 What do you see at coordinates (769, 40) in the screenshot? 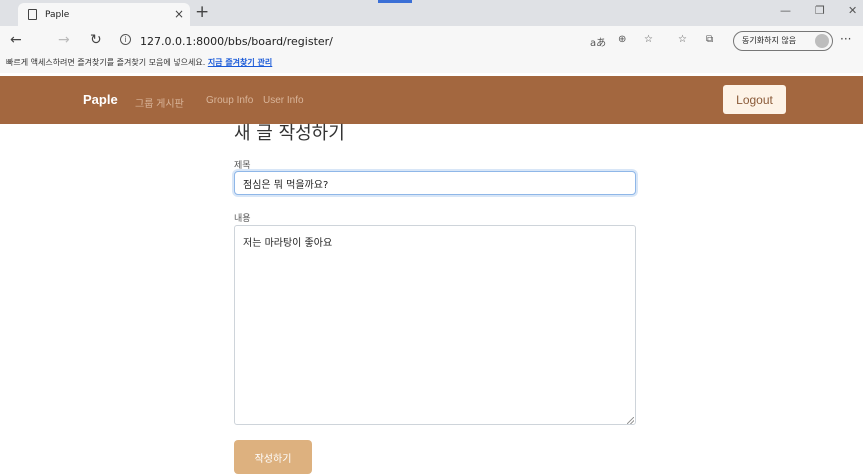
I see `sync-label: 동기화하지 않음` at bounding box center [769, 40].